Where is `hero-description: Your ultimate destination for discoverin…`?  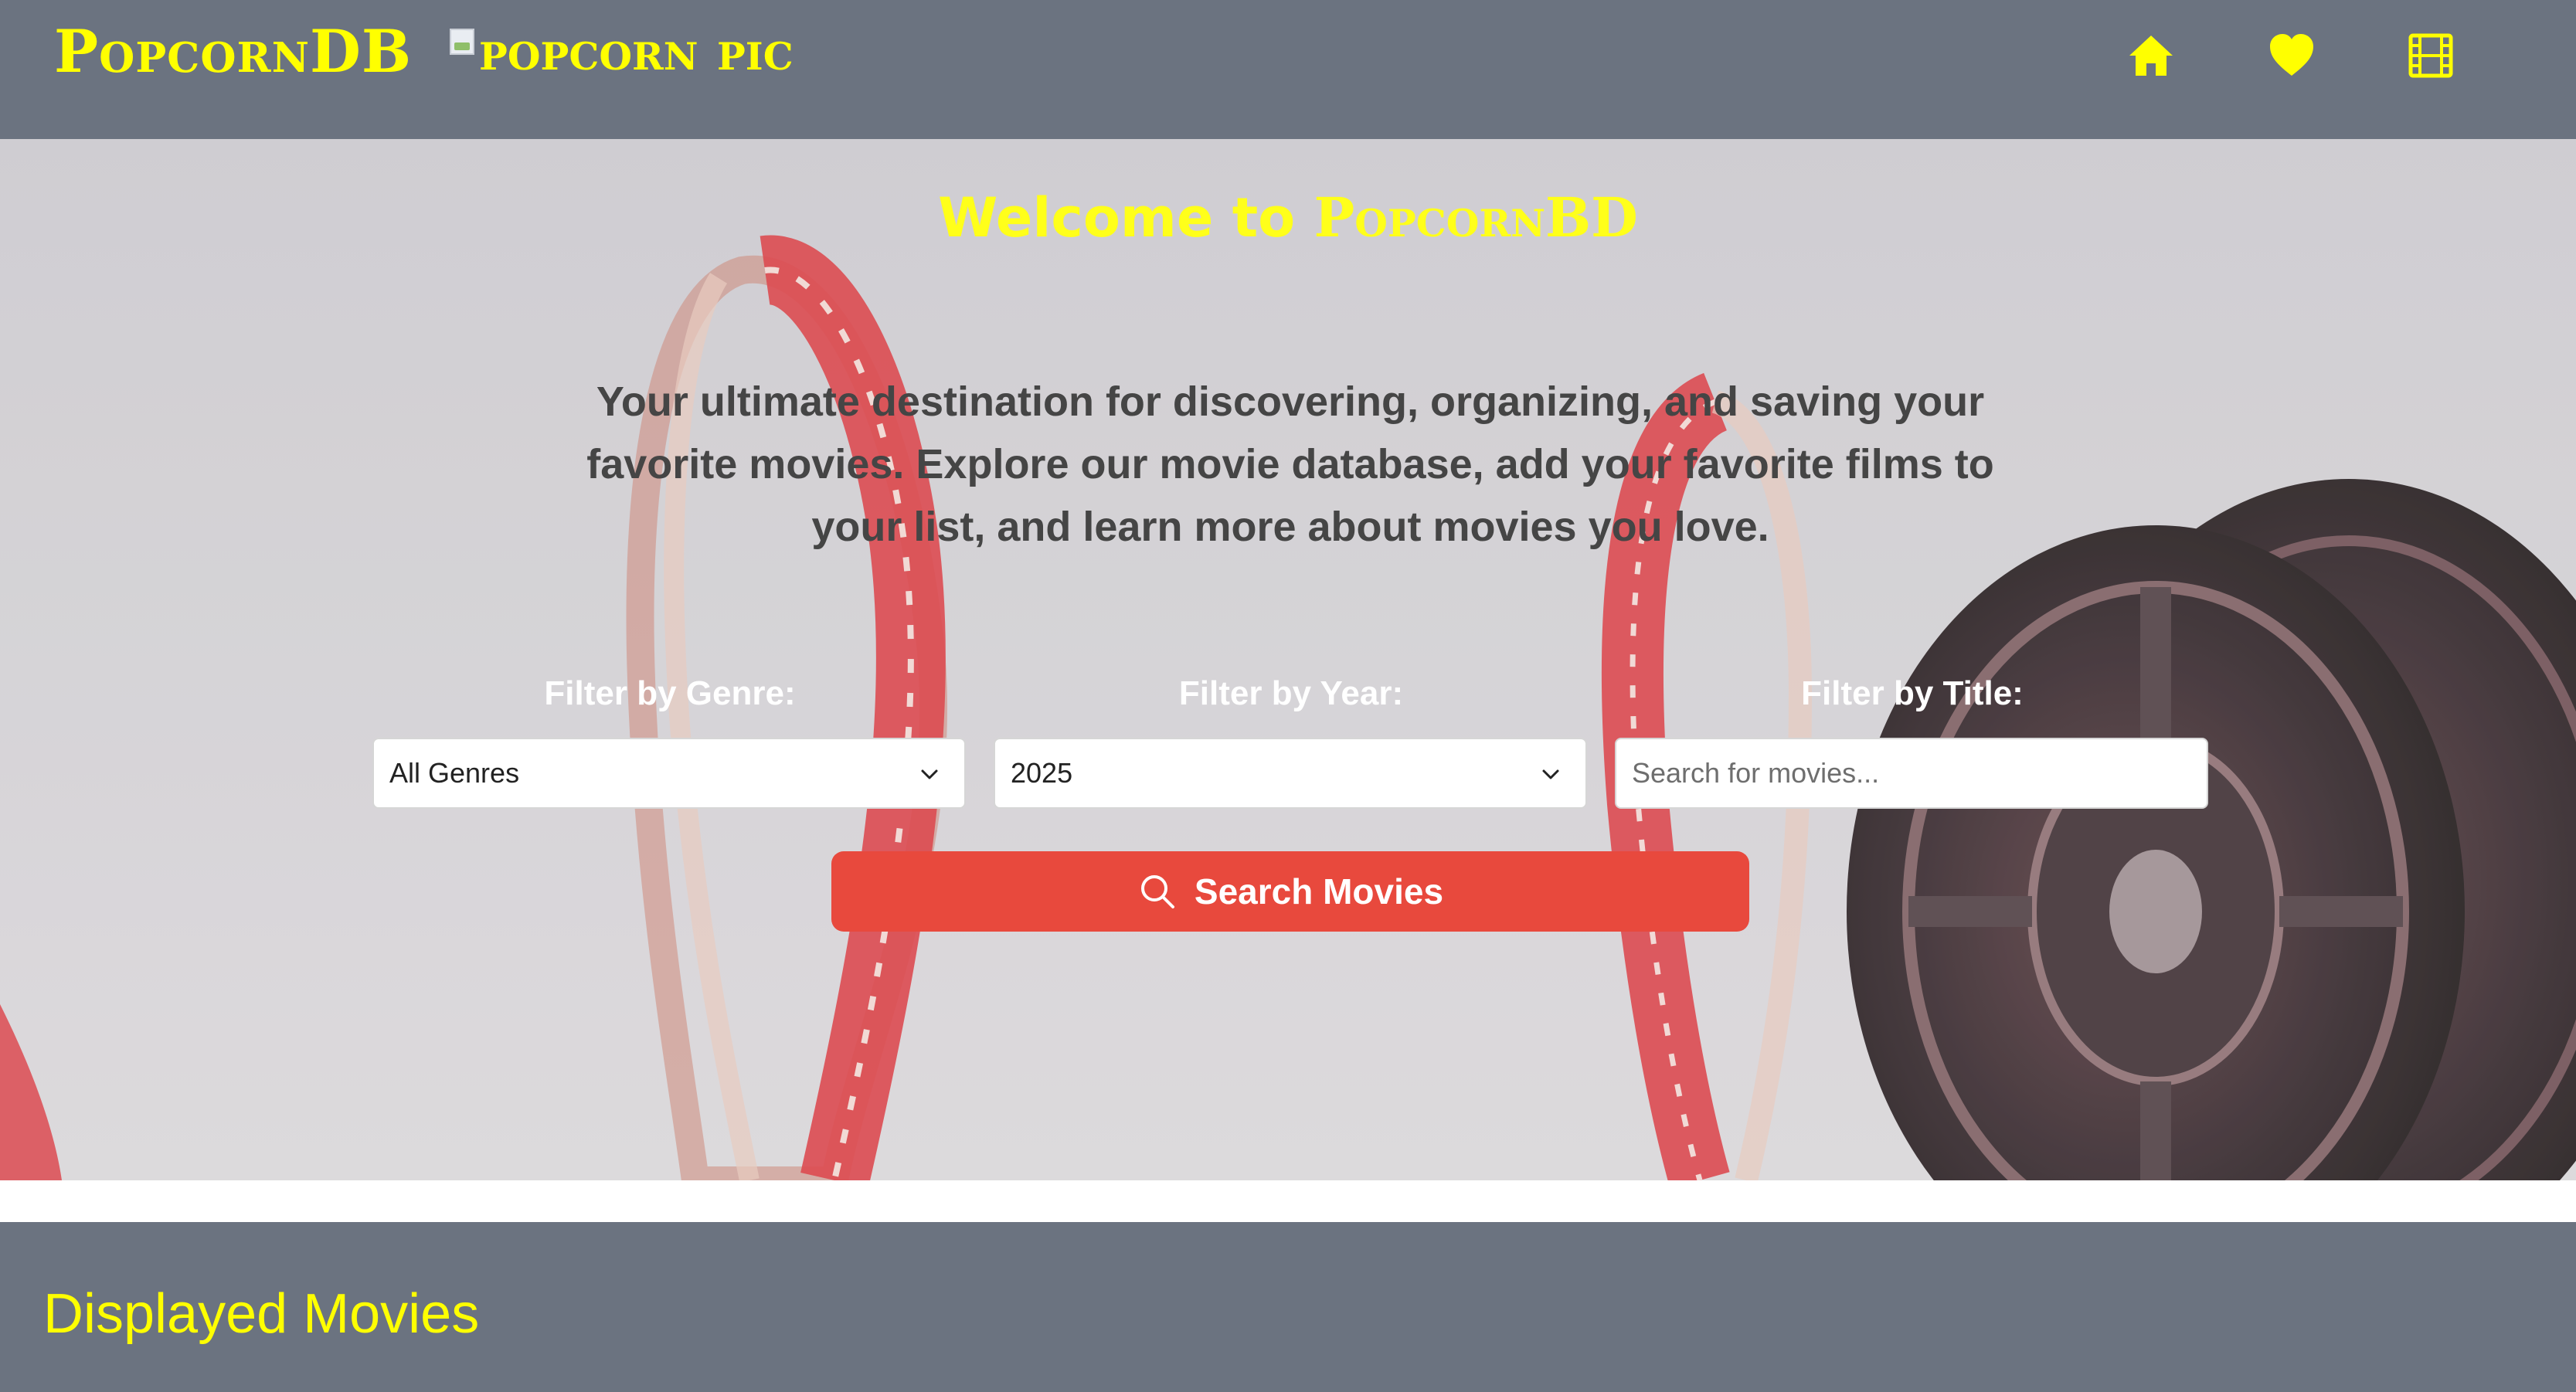
hero-description: Your ultimate destination for discoverin… is located at coordinates (1290, 464).